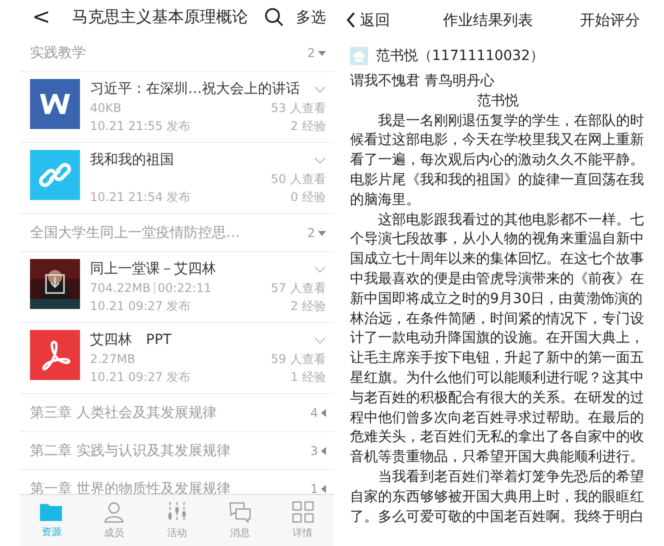 The width and height of the screenshot is (664, 546). I want to click on resource-title: 习近平：在深圳…祝大会上的讲话, so click(195, 89).